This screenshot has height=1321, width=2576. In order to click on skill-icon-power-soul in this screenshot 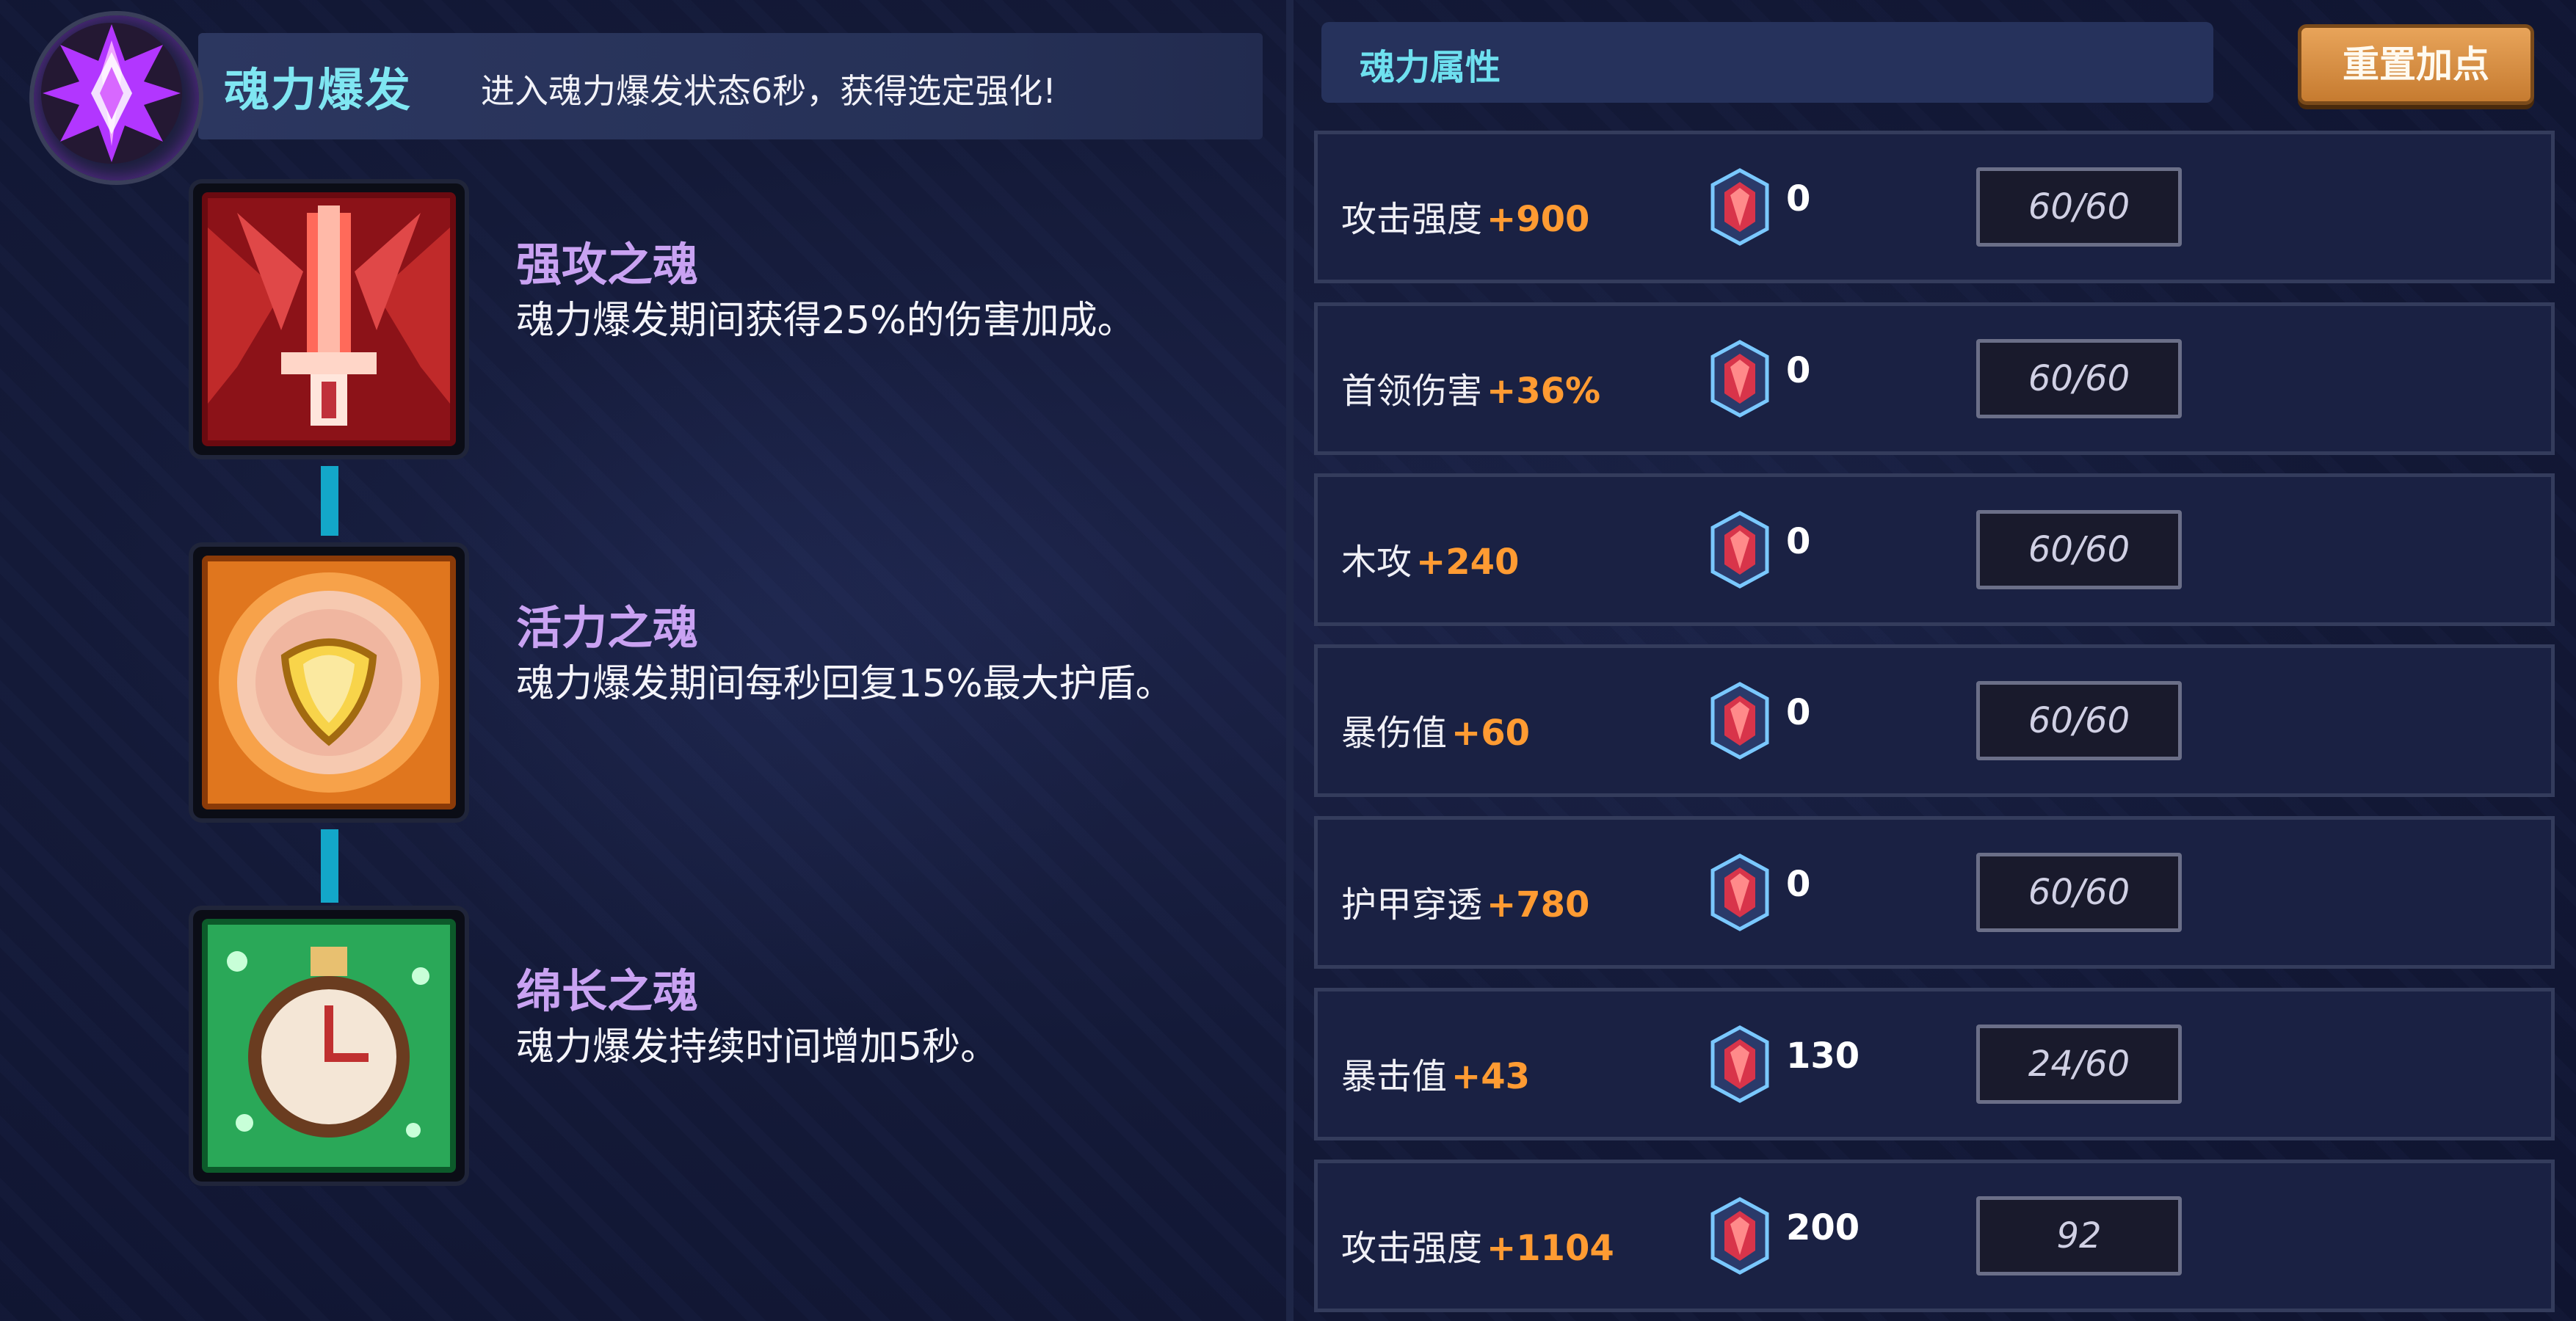, I will do `click(329, 319)`.